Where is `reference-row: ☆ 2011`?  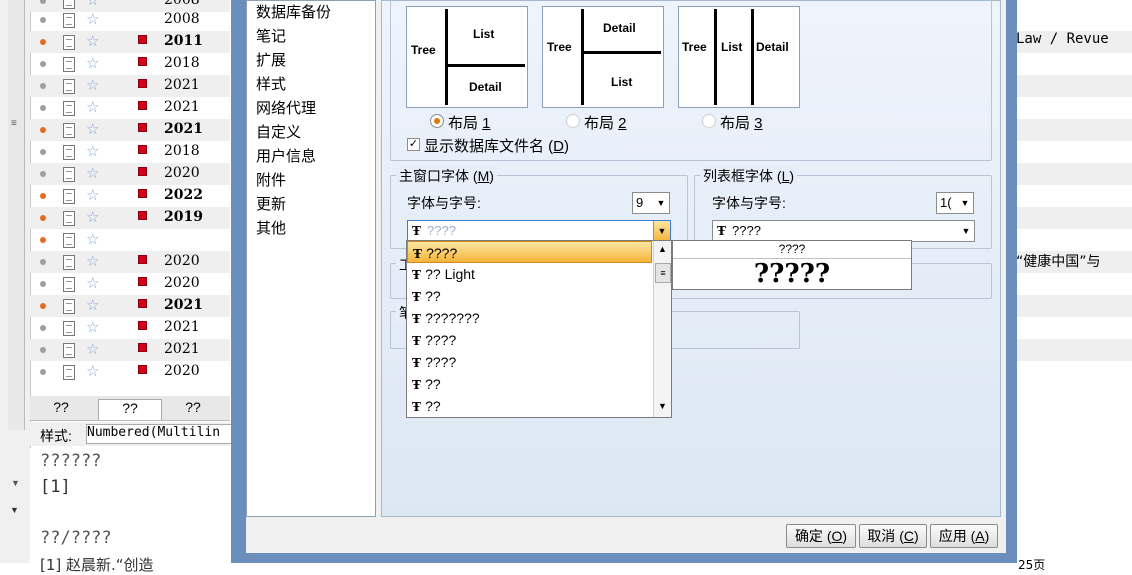 reference-row: ☆ 2011 is located at coordinates (130, 42).